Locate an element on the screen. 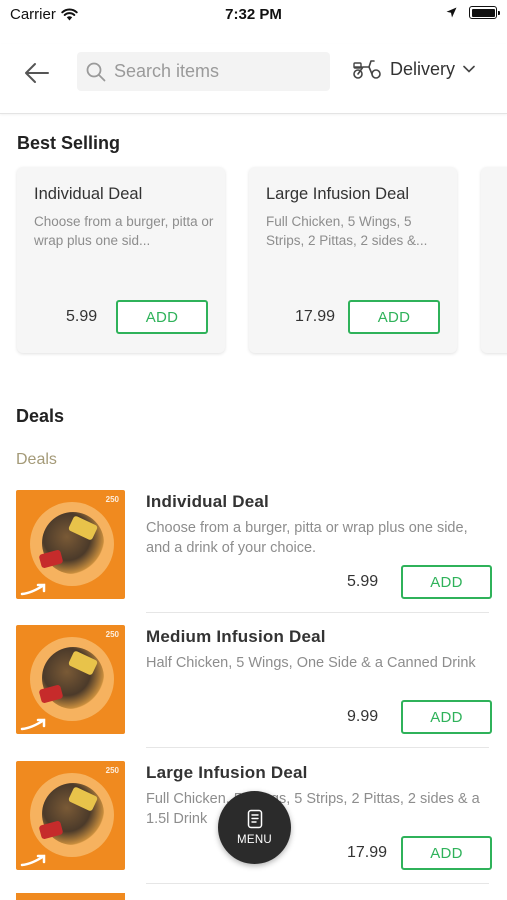  location-arrow-icon is located at coordinates (451, 12).